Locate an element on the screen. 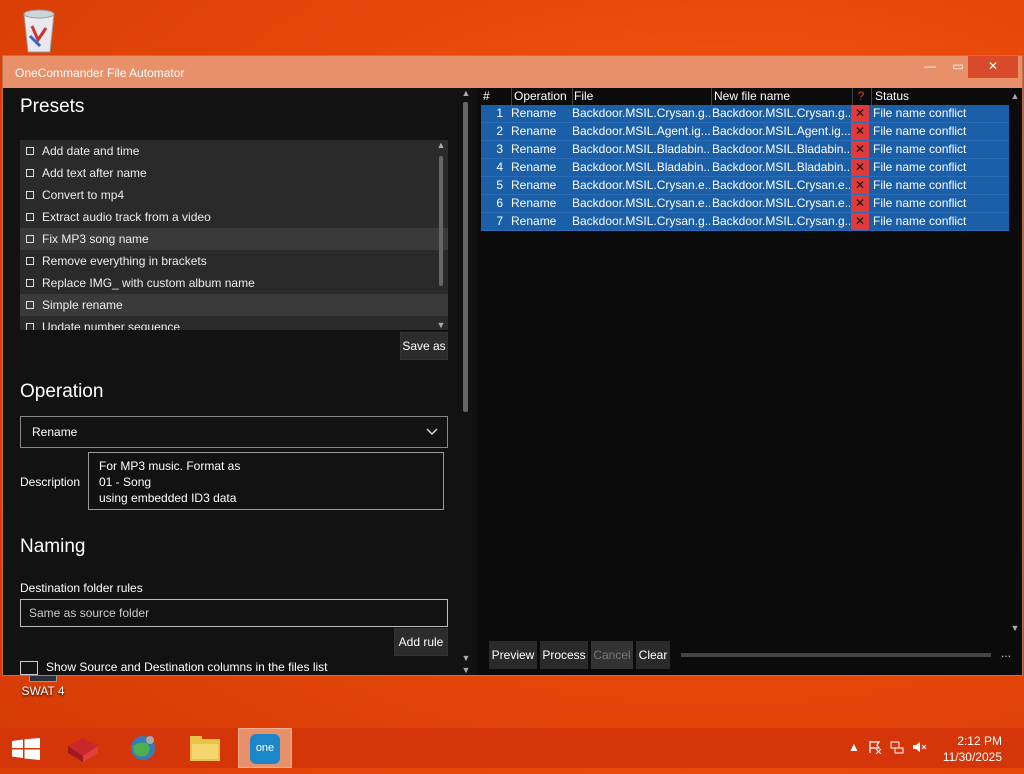 Image resolution: width=1024 pixels, height=774 pixels. grid-scrollbar: ▲ ▼ is located at coordinates (1015, 360).